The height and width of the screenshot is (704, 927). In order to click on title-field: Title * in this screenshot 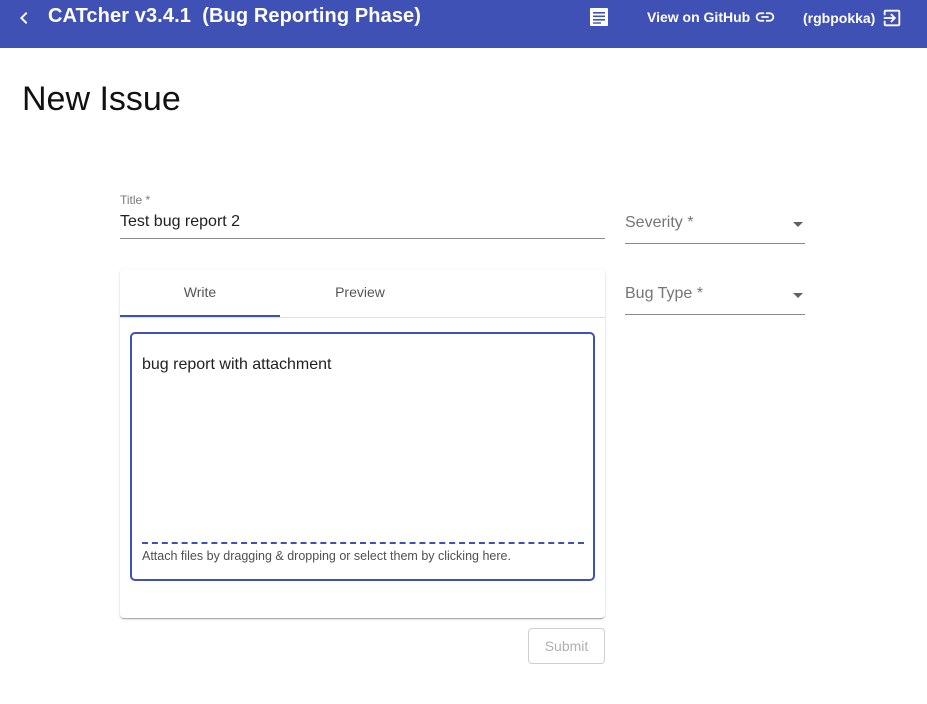, I will do `click(362, 216)`.